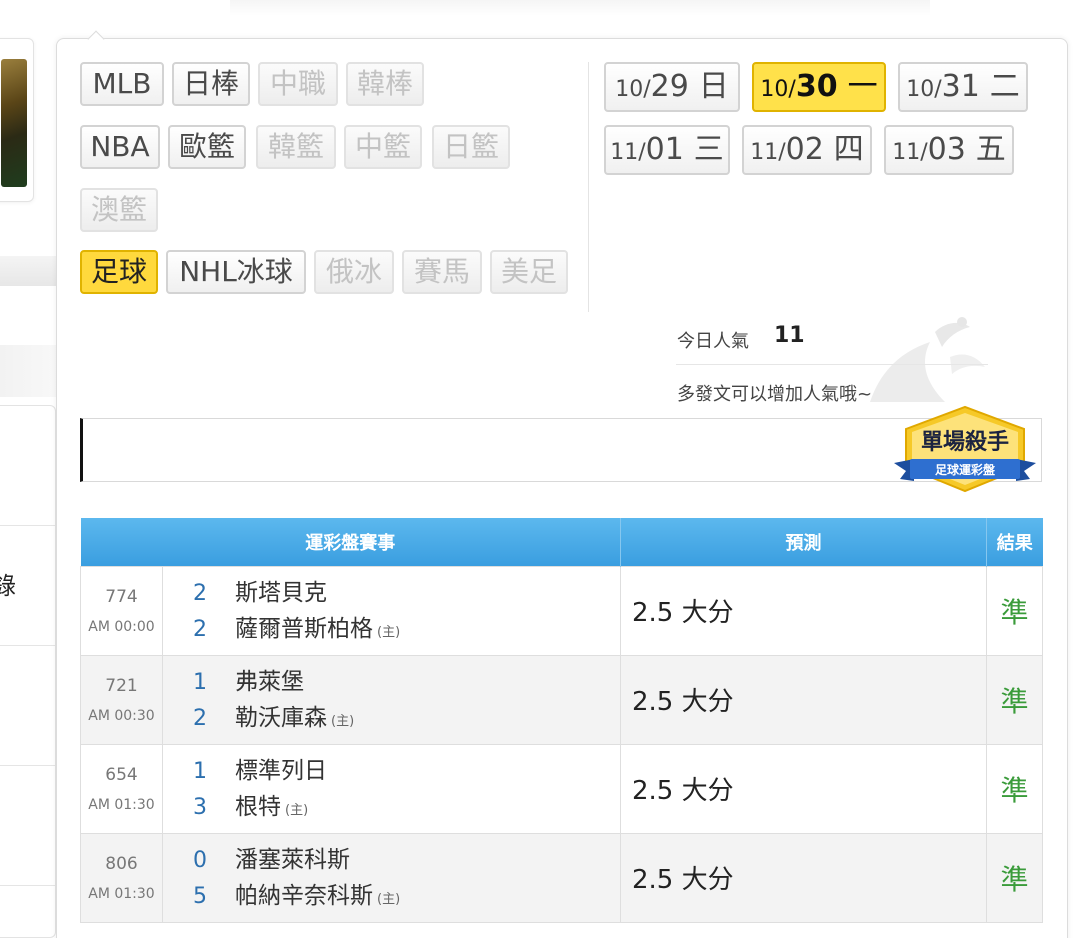  What do you see at coordinates (1014, 542) in the screenshot?
I see `header-result: 結果` at bounding box center [1014, 542].